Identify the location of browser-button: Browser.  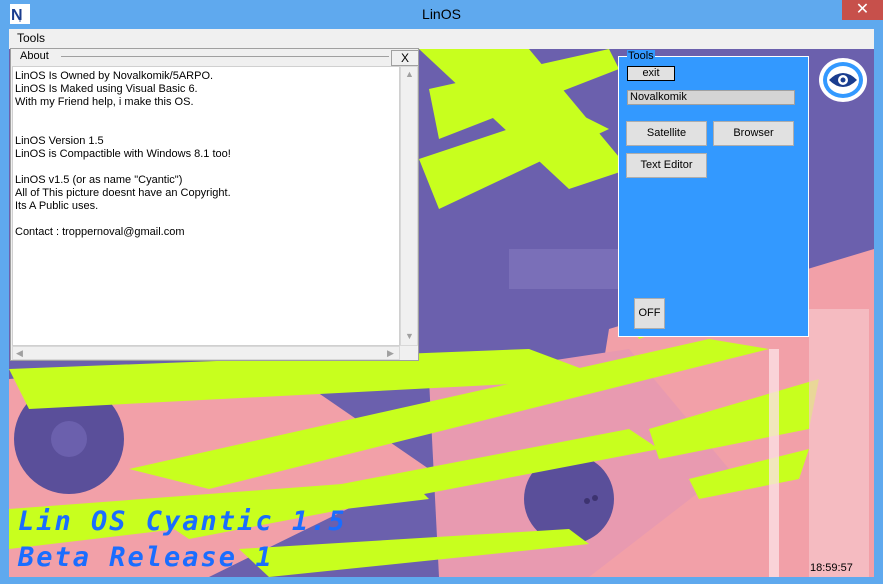
(753, 133).